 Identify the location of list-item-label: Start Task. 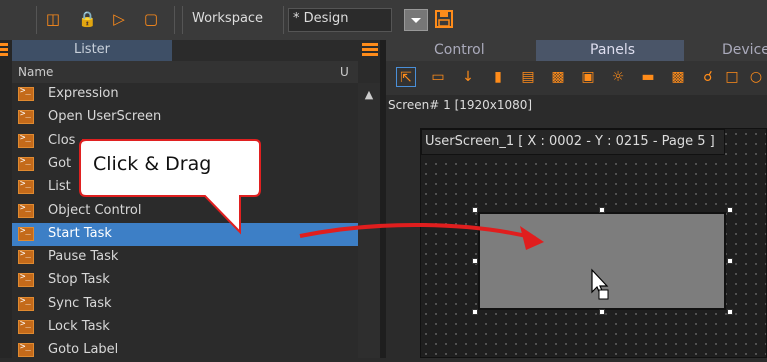
(80, 233).